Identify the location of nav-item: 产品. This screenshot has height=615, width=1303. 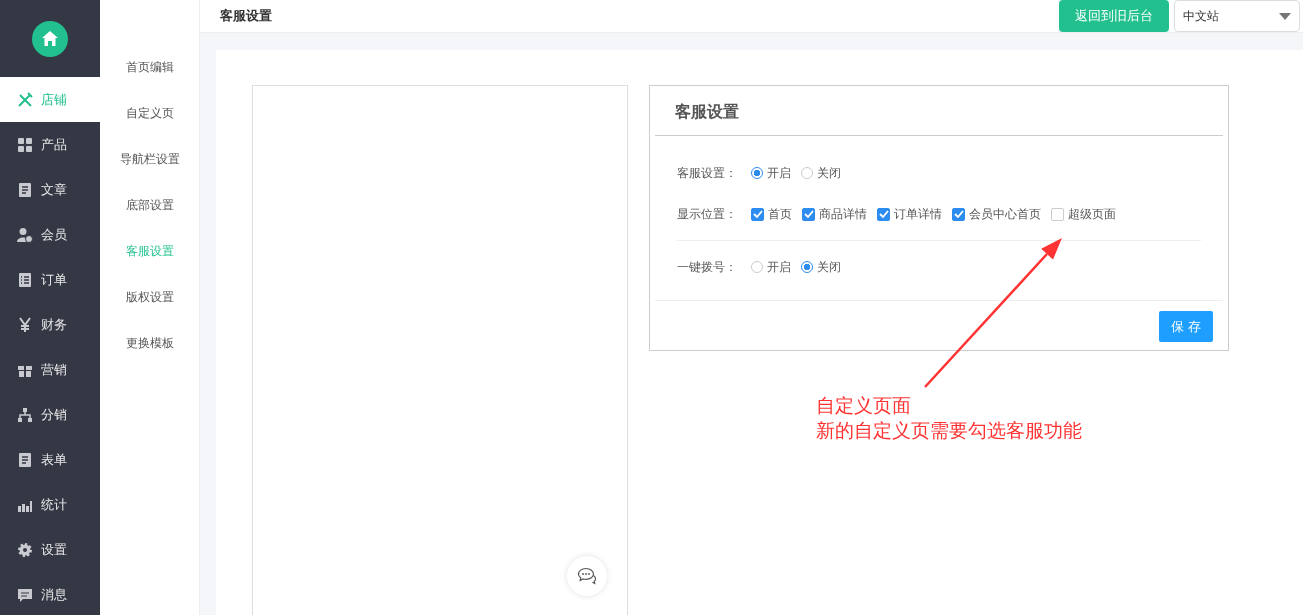
(50, 144).